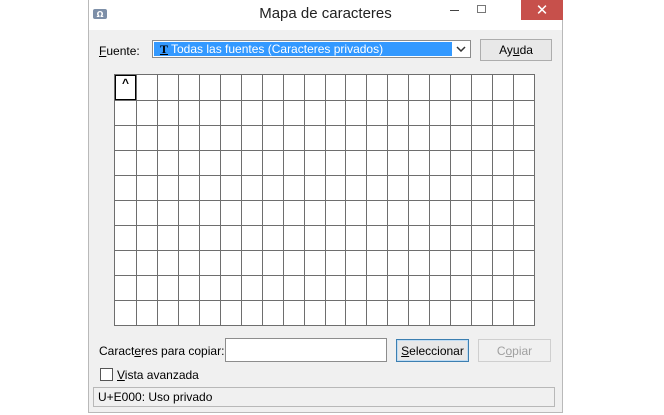 This screenshot has height=415, width=664. I want to click on minimize-button, so click(454, 10).